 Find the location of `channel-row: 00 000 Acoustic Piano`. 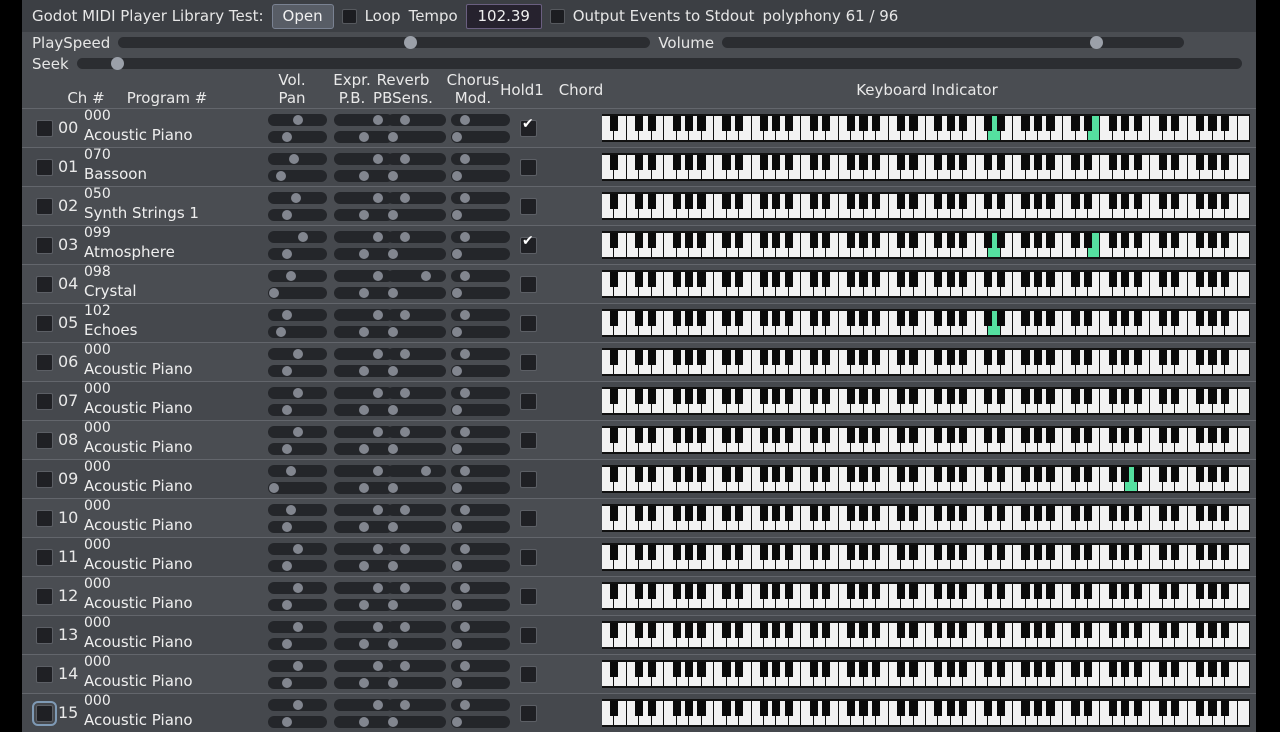

channel-row: 00 000 Acoustic Piano is located at coordinates (639, 127).